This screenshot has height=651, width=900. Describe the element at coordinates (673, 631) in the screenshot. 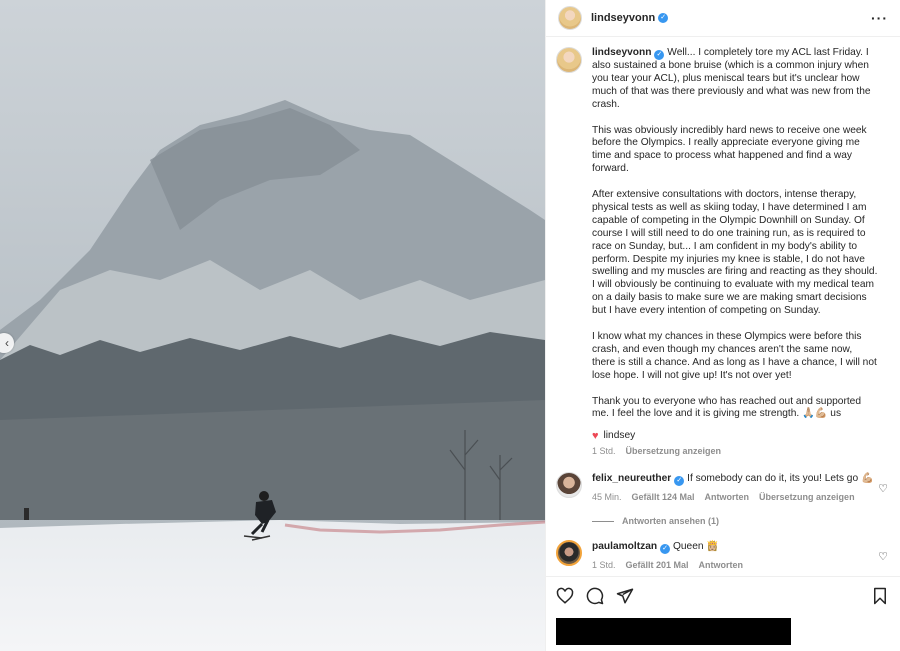

I see `redacted-area` at that location.